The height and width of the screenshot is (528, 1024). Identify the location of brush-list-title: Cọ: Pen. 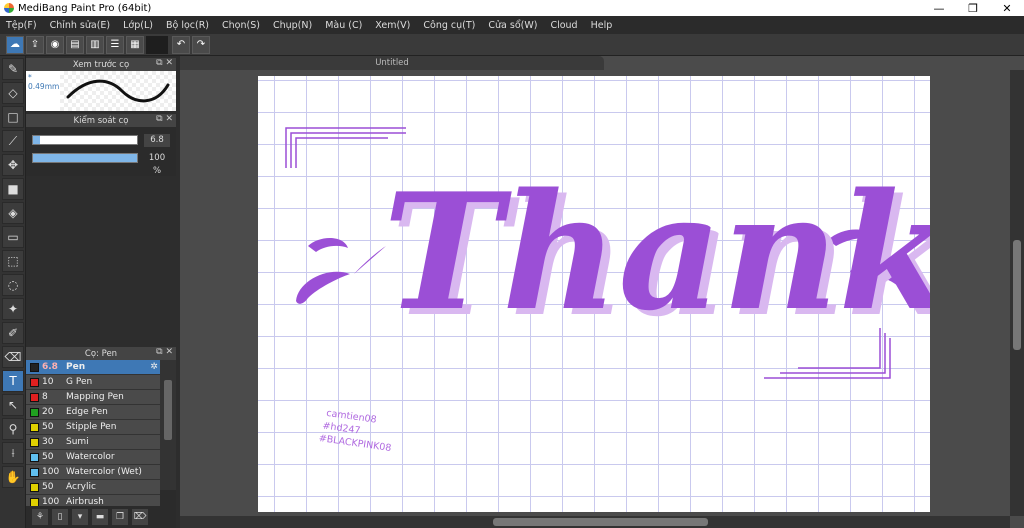
(101, 353).